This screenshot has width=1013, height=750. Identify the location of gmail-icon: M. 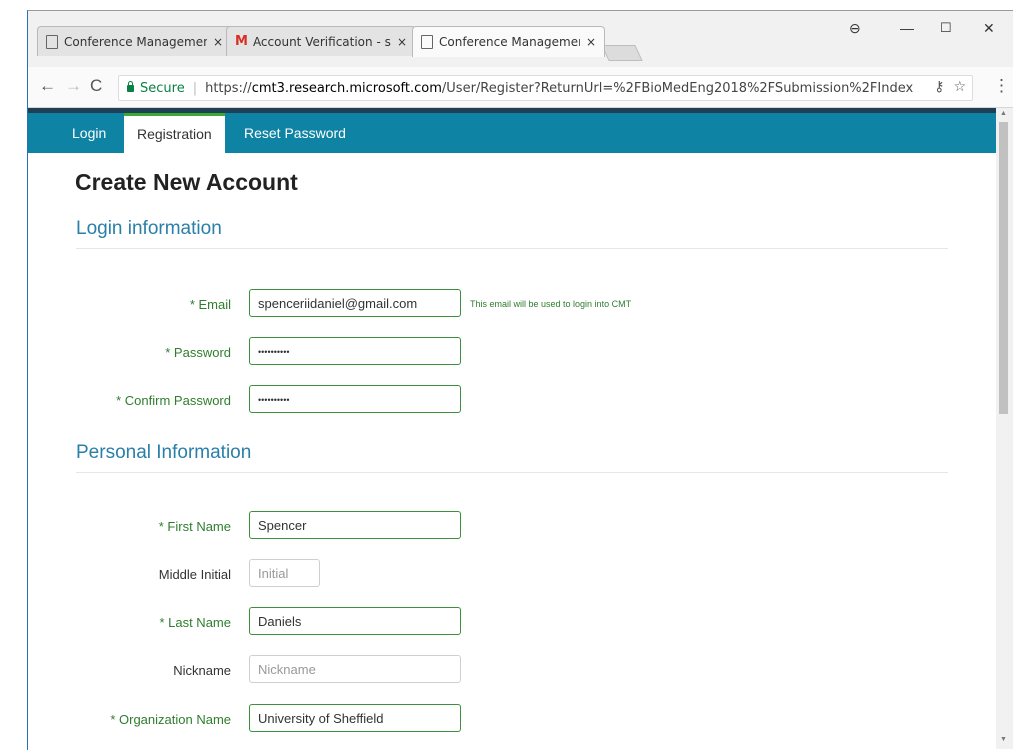
(241, 41).